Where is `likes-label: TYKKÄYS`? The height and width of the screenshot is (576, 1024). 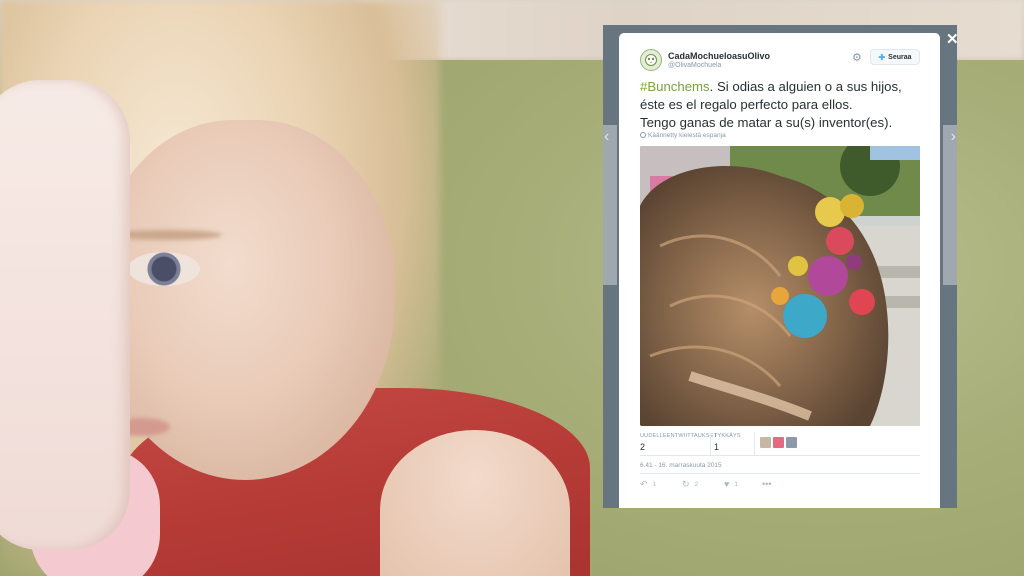 likes-label: TYKKÄYS is located at coordinates (727, 436).